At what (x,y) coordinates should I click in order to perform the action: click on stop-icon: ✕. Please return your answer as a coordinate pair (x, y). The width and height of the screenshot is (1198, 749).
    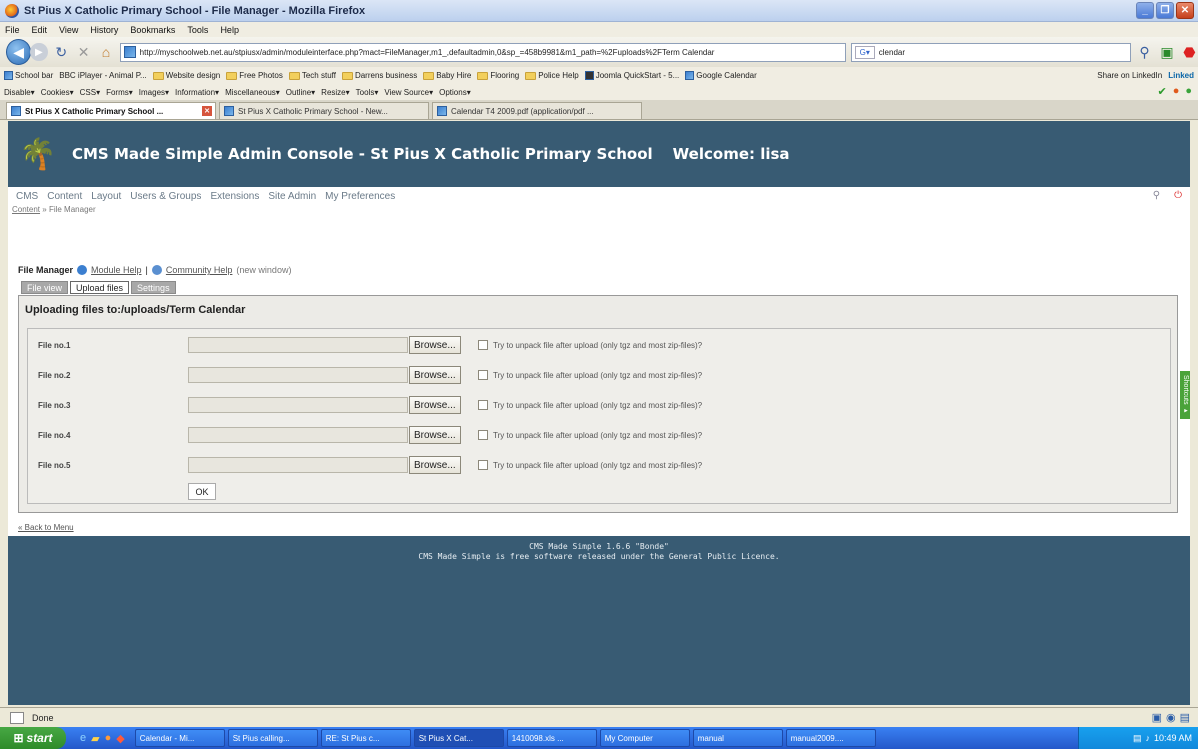
    Looking at the image, I should click on (83, 52).